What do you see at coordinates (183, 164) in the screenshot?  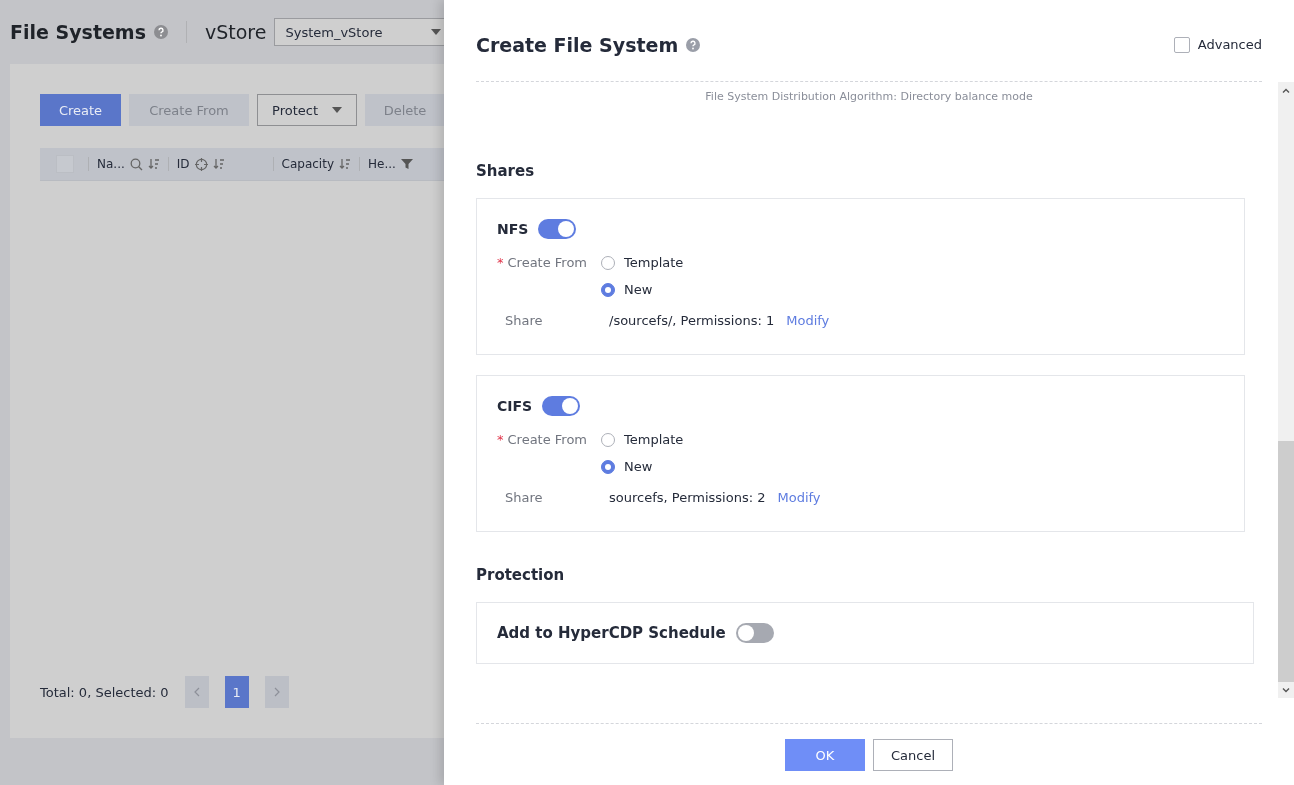 I see `column-header: ID` at bounding box center [183, 164].